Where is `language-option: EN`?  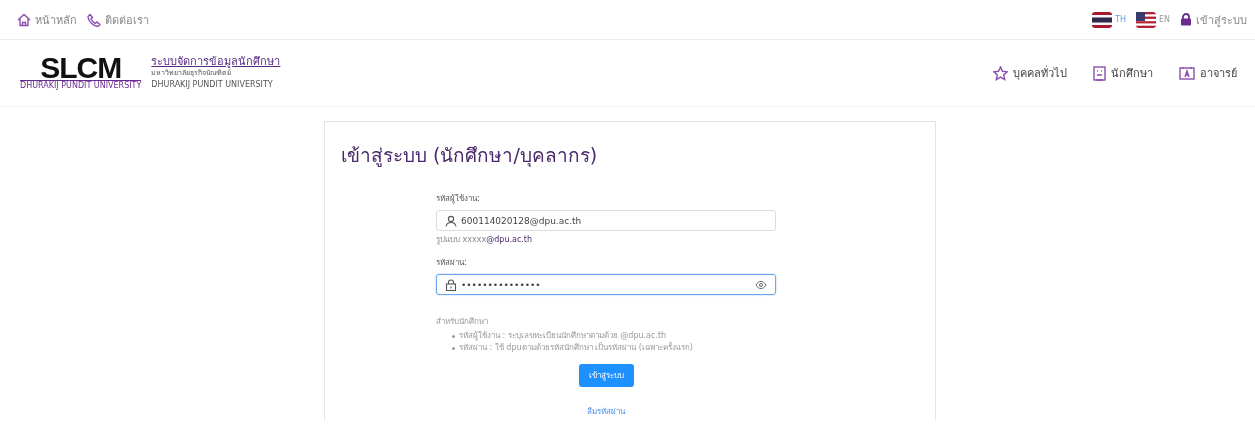
language-option: EN is located at coordinates (1152, 19).